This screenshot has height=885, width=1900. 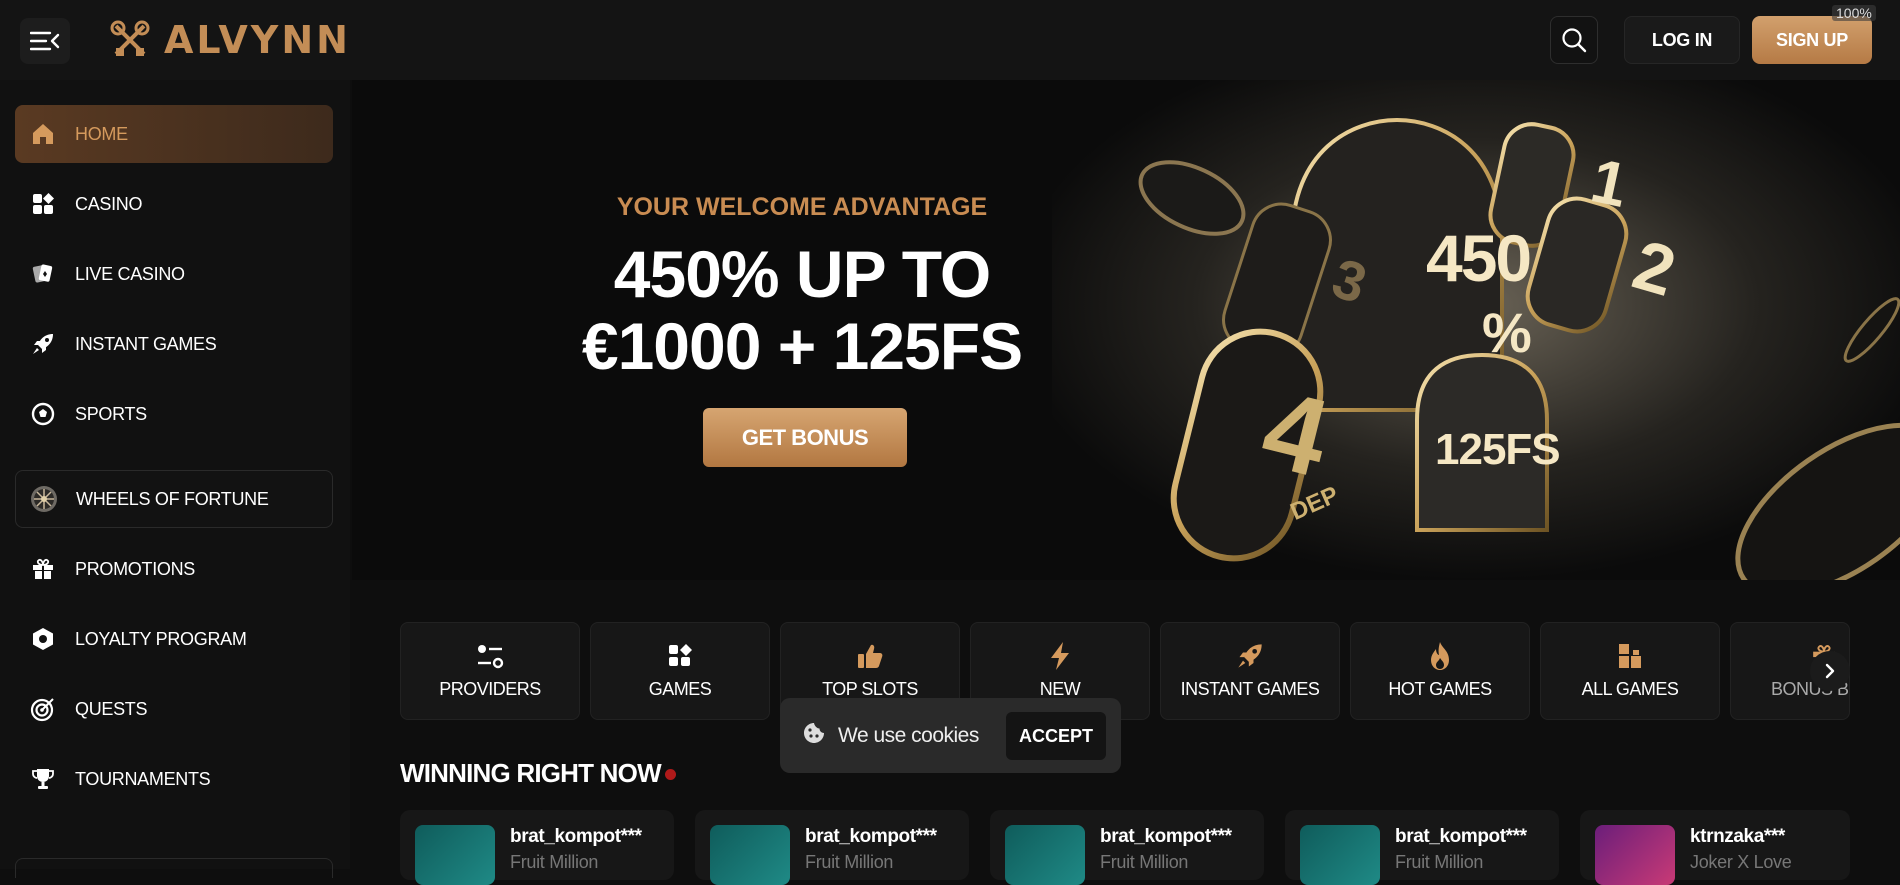 I want to click on live-indicator-dot, so click(x=670, y=774).